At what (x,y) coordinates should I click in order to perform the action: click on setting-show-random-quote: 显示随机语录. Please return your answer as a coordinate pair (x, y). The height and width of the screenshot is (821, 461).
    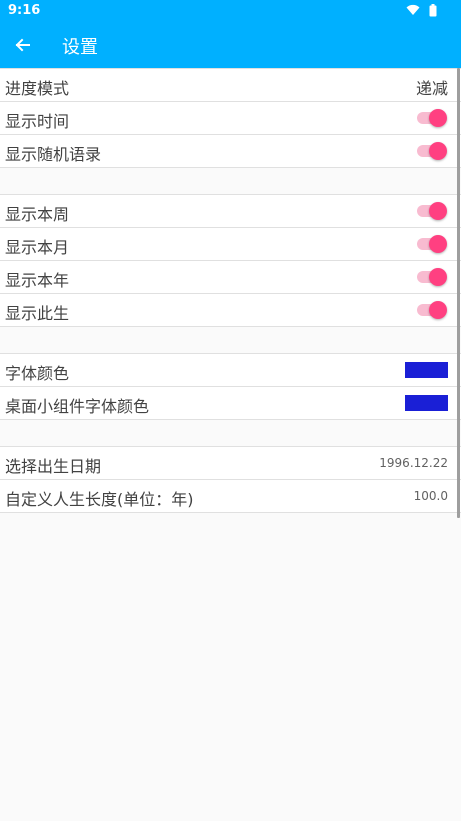
    Looking at the image, I should click on (230, 151).